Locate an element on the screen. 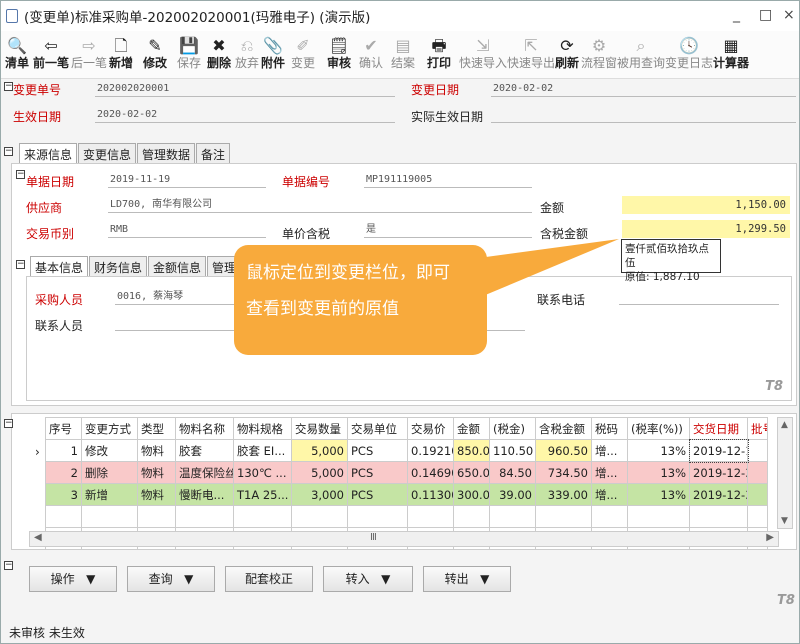 The height and width of the screenshot is (644, 800). transfer-in-button: 转入 ▼ is located at coordinates (368, 579).